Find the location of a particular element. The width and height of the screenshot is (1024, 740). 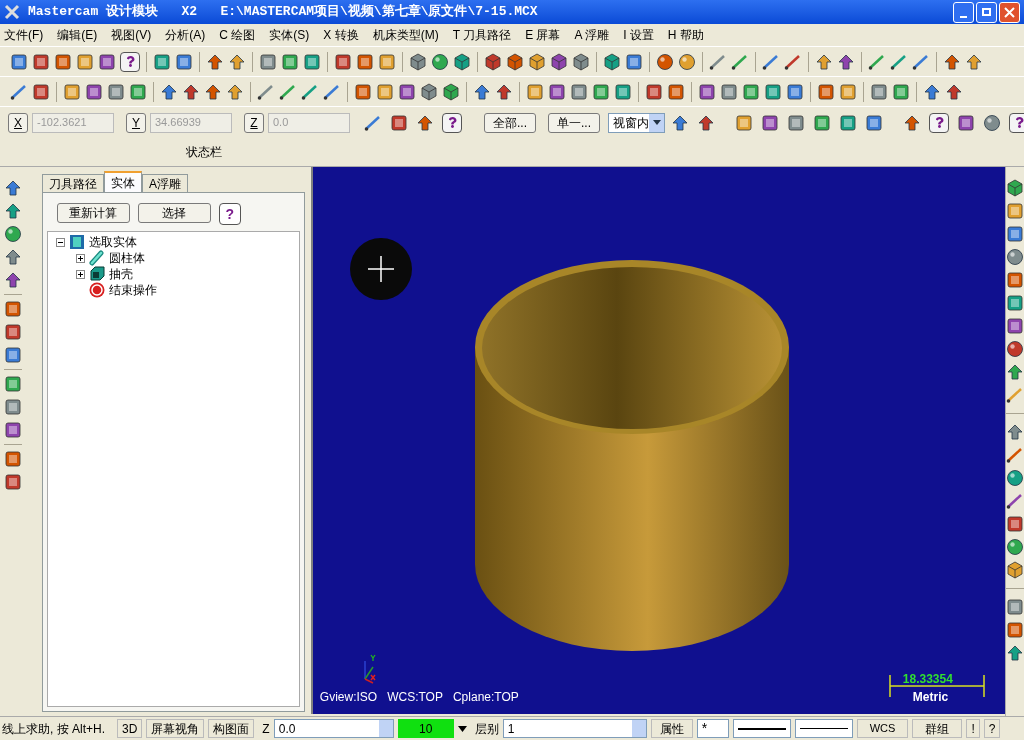

menu-item: I 设置 is located at coordinates (638, 35).